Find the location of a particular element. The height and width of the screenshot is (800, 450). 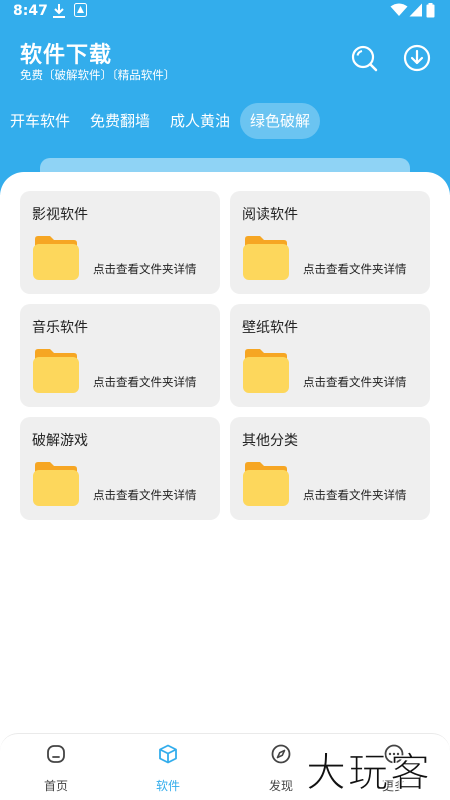

category-card: 破解游戏 点击查看文件夹详情 is located at coordinates (120, 468).